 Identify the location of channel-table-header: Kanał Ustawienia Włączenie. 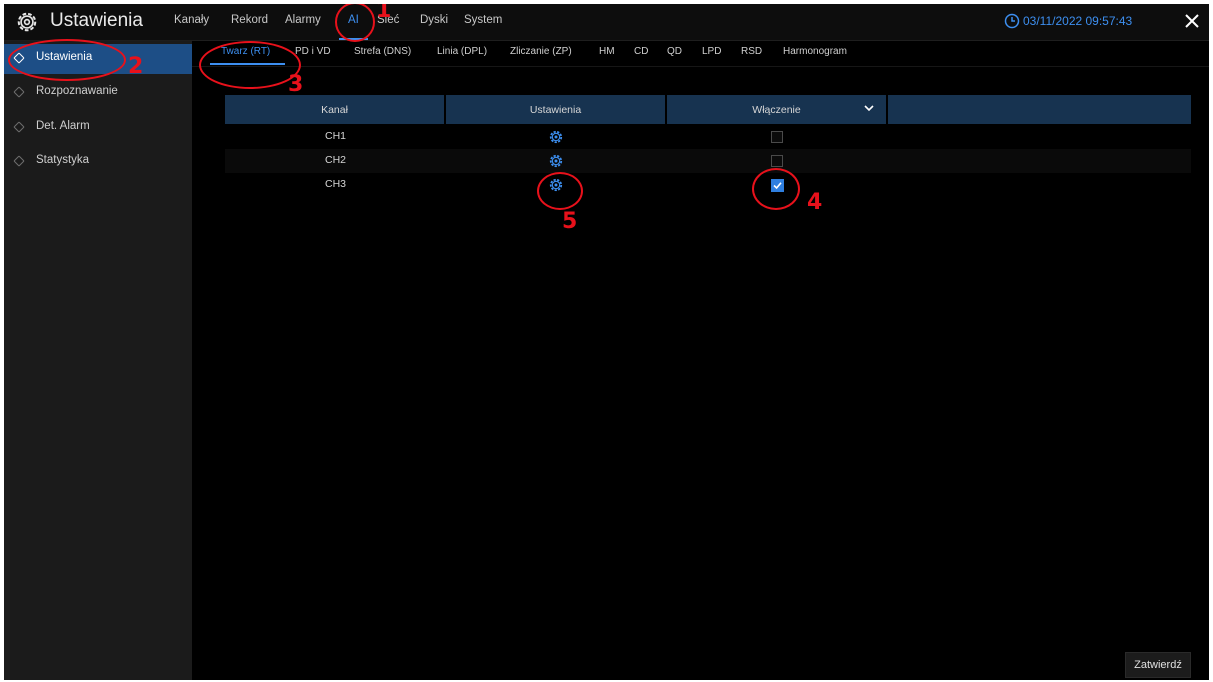
(708, 109).